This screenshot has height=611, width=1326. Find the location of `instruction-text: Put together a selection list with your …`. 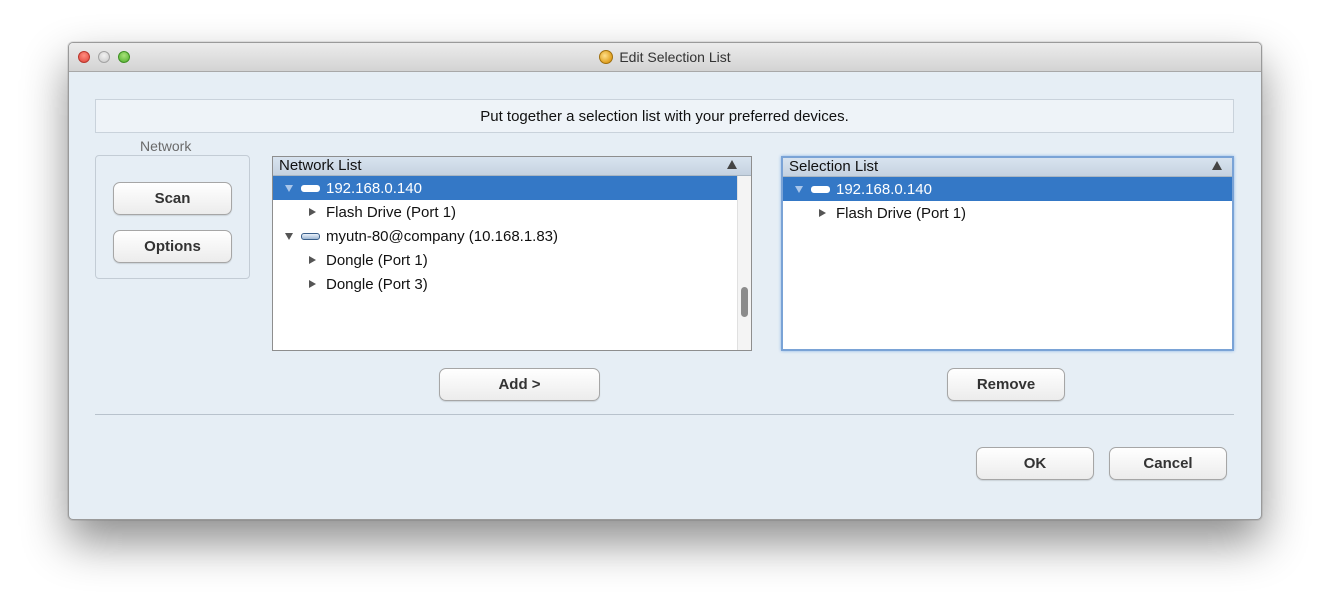

instruction-text: Put together a selection list with your … is located at coordinates (664, 116).